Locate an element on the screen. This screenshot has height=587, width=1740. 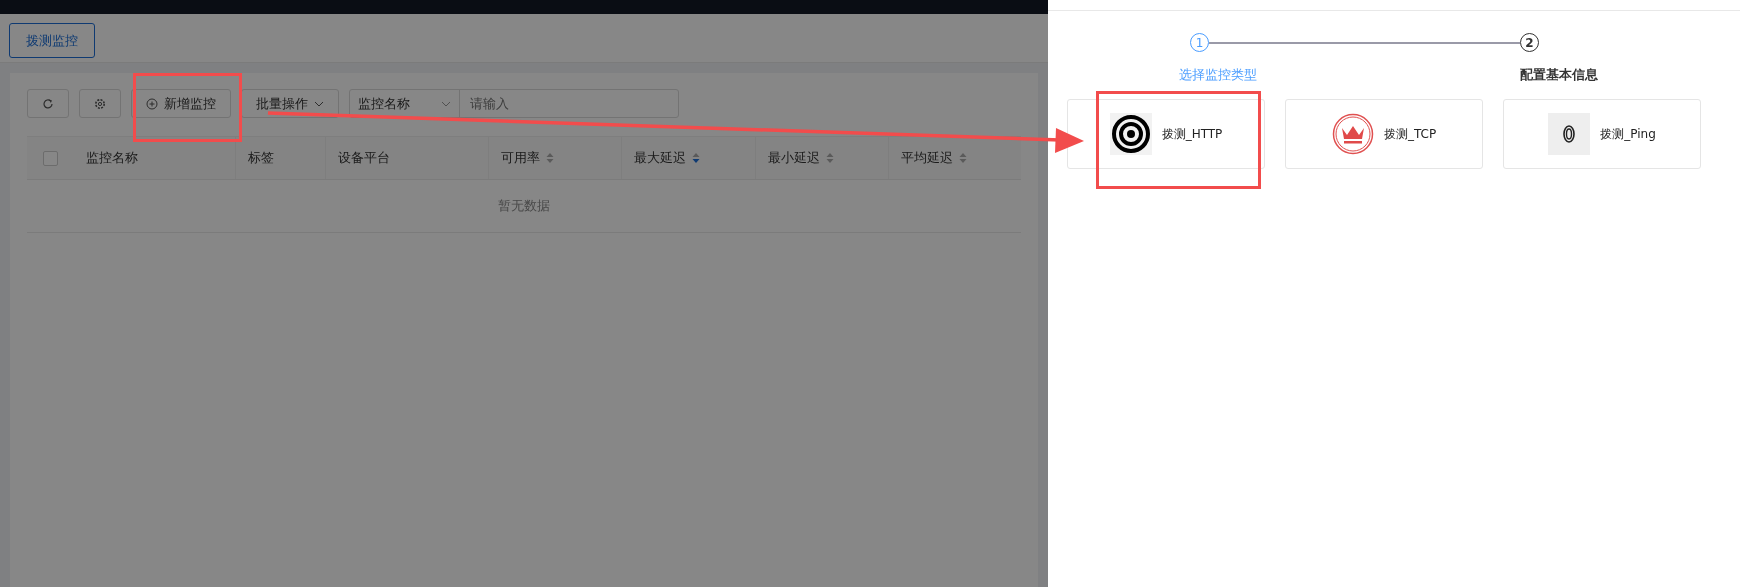
empty-text: 暂无数据 is located at coordinates (524, 206).